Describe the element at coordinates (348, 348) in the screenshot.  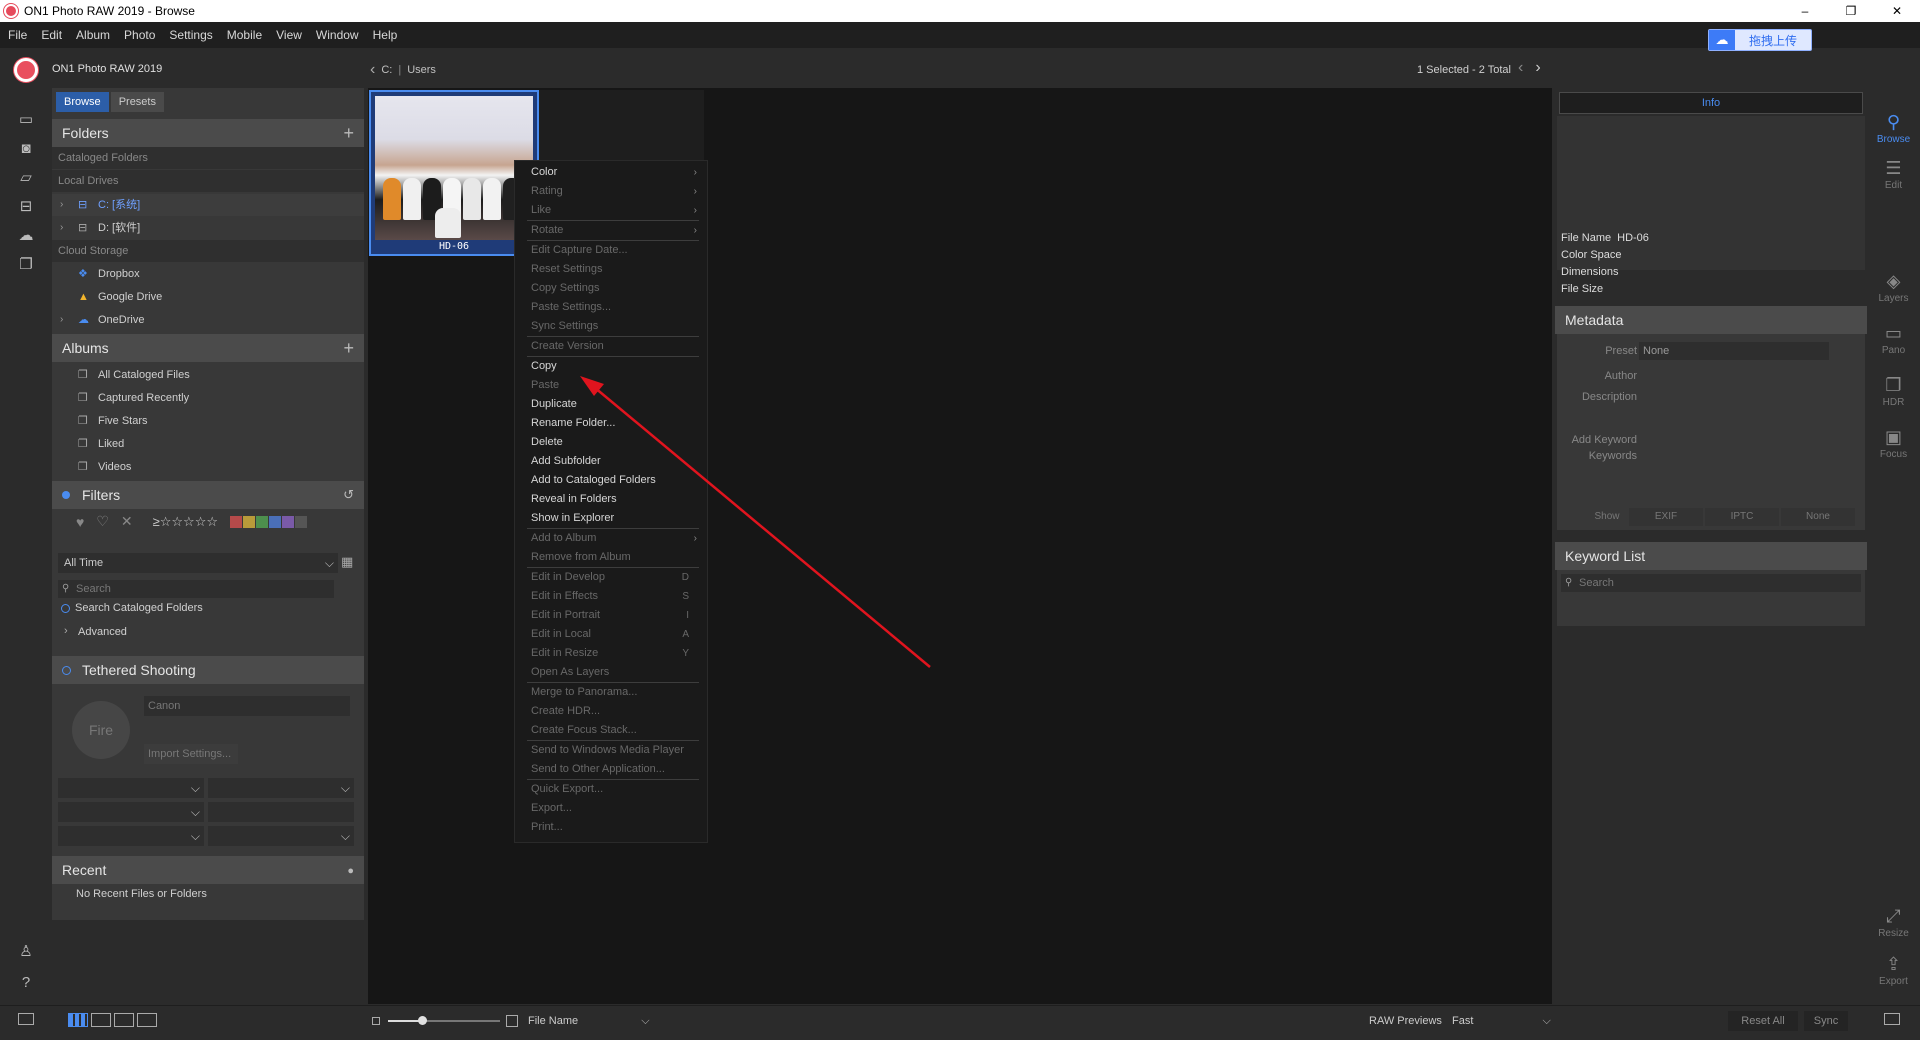
I see `add-album-icon: +` at that location.